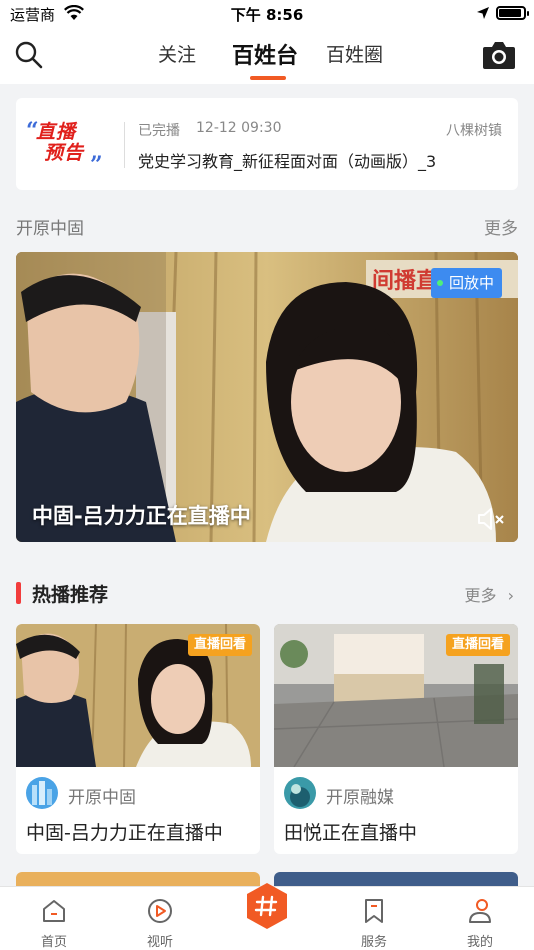 This screenshot has width=534, height=950. I want to click on hot-item-card: 直播回看 开原中固 中固-吕力力正在直播中, so click(138, 739).